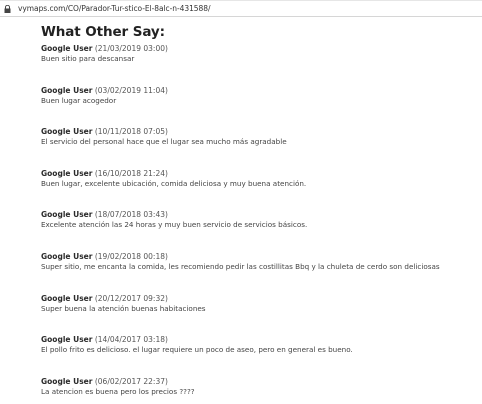 This screenshot has width=482, height=404. What do you see at coordinates (261, 48) in the screenshot?
I see `review-header: Google User (21/03/2019 03:00)` at bounding box center [261, 48].